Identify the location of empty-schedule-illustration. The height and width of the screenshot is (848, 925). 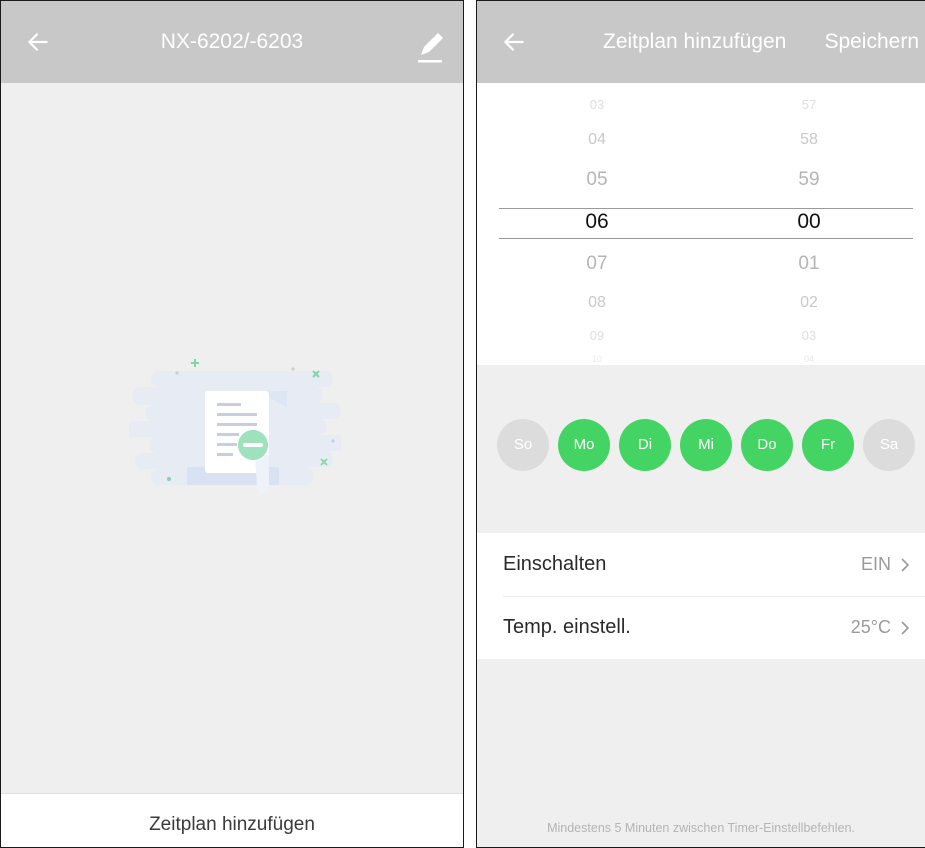
(235, 426).